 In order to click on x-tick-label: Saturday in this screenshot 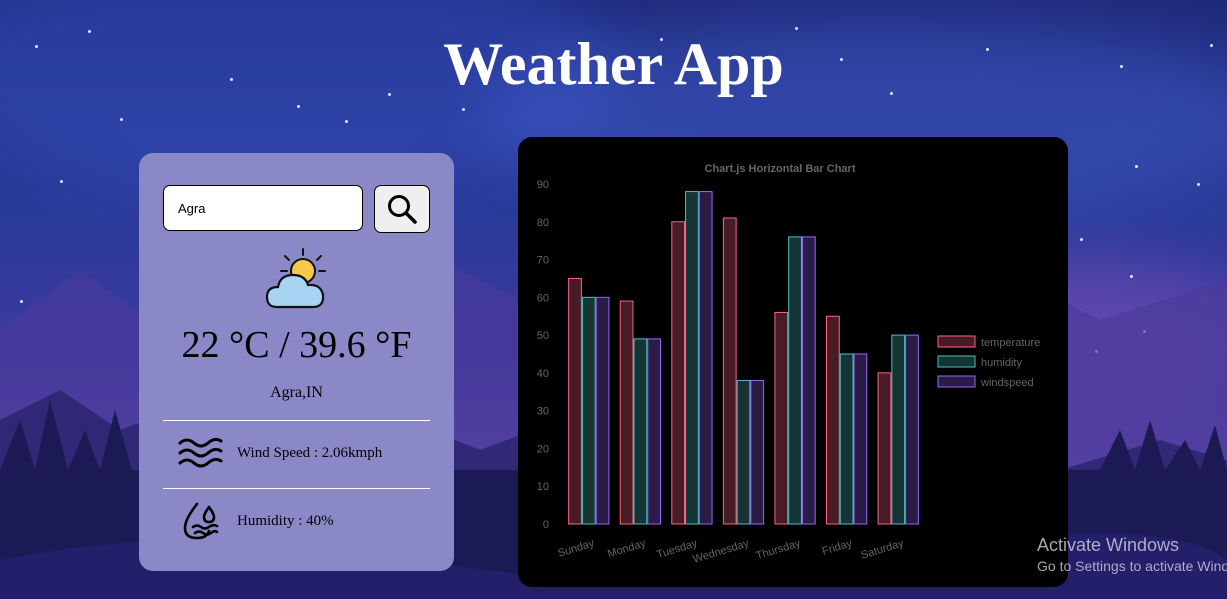, I will do `click(882, 549)`.